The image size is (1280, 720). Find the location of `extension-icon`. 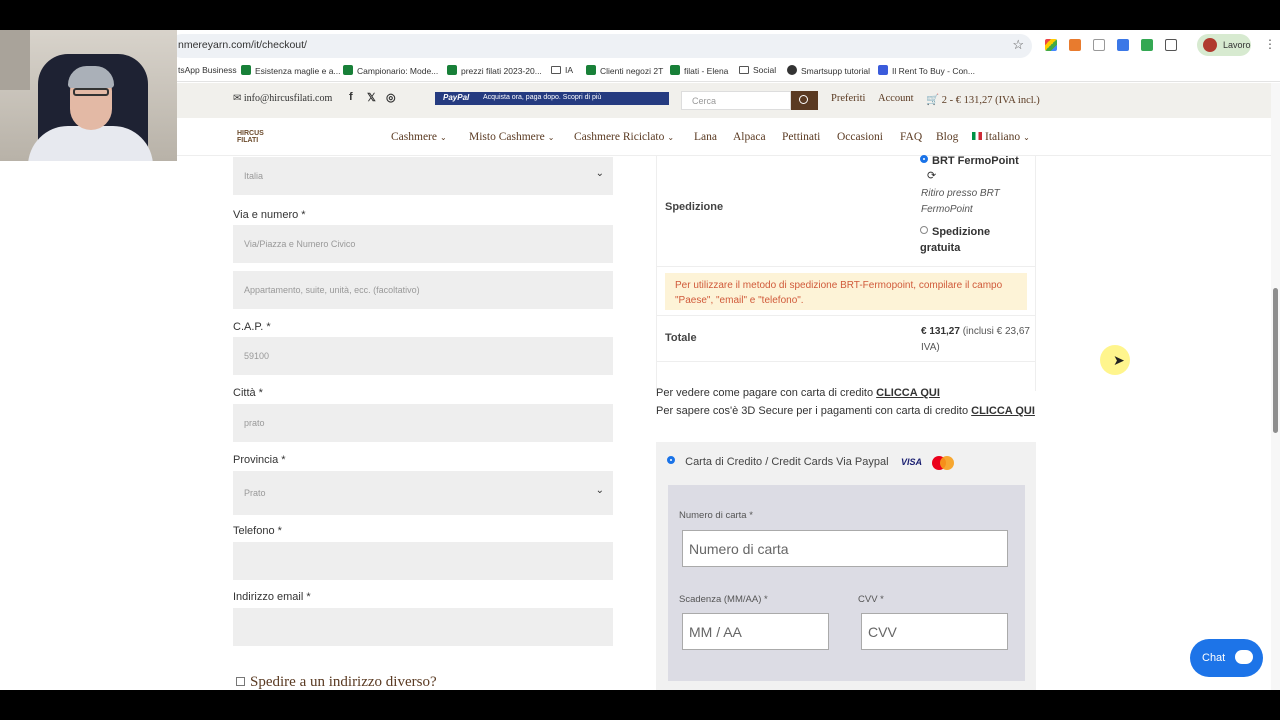

extension-icon is located at coordinates (1051, 45).